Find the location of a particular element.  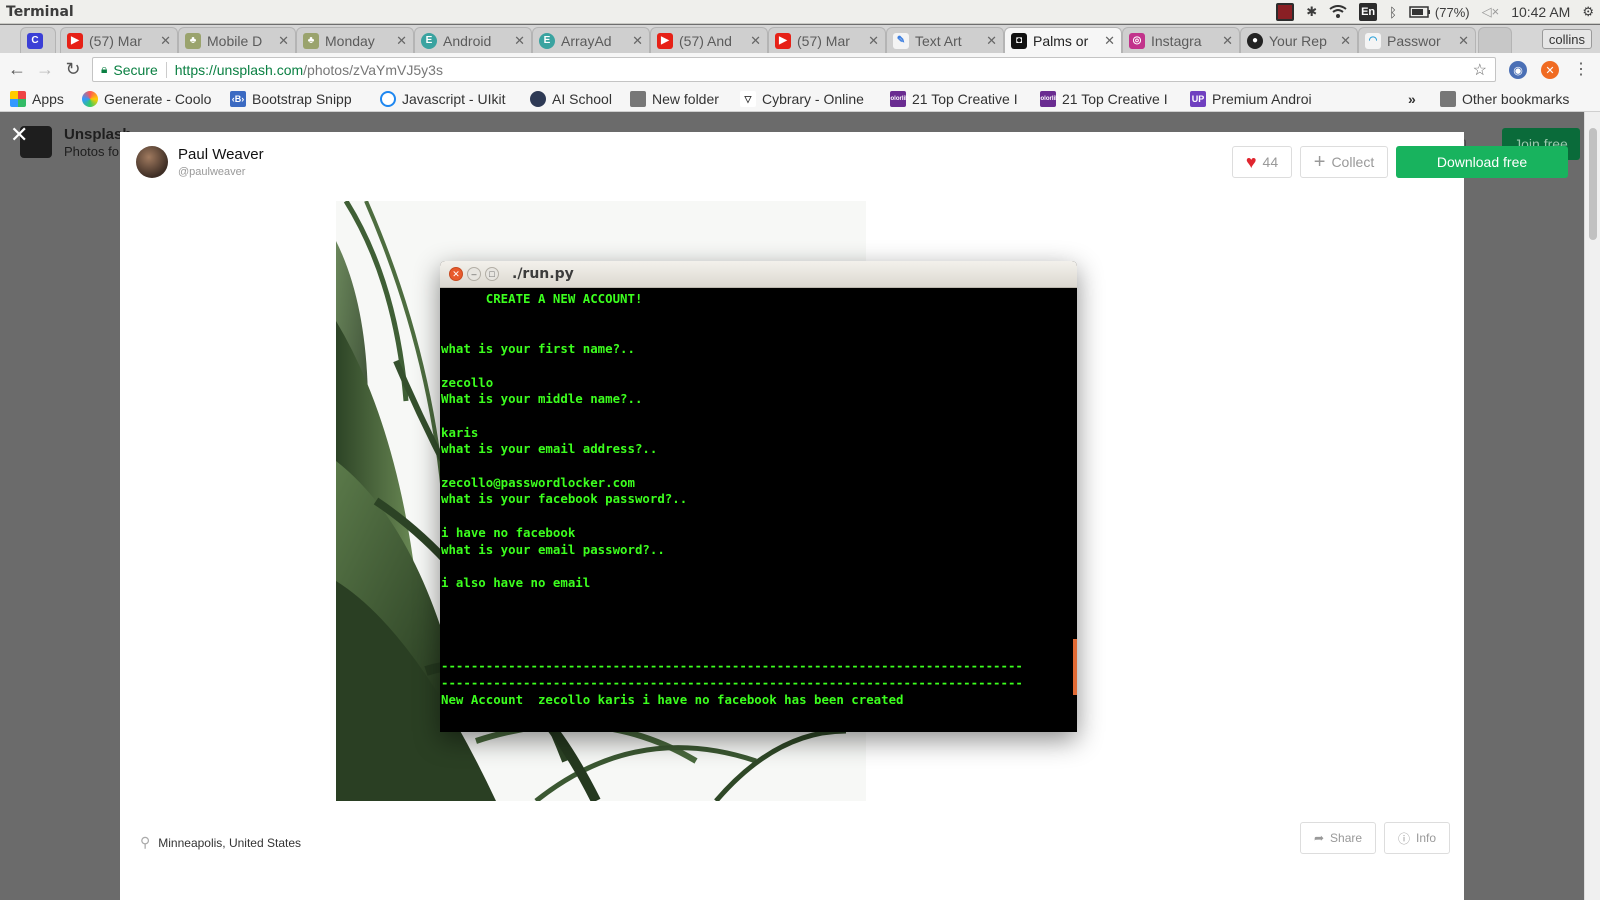

location: ⚲ Minneapolis, United States is located at coordinates (220, 842).